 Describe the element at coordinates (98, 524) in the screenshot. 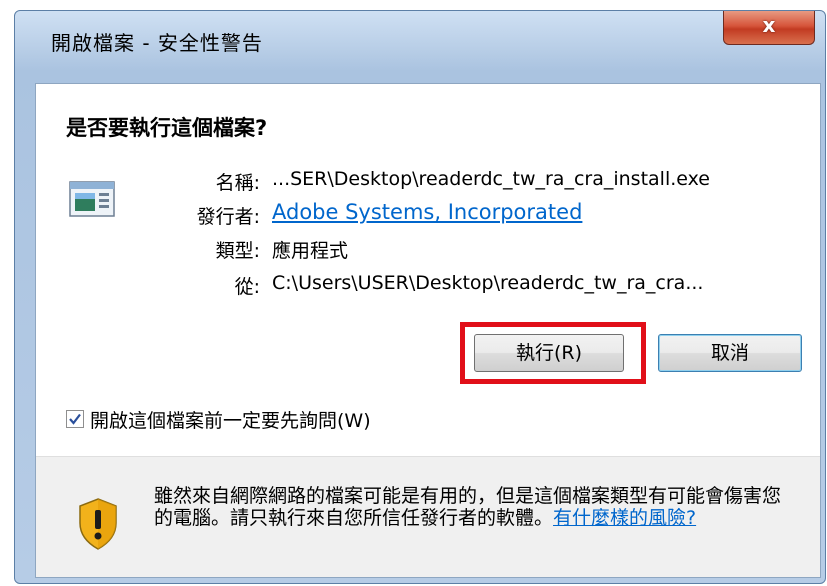

I see `shield-warning-icon` at that location.